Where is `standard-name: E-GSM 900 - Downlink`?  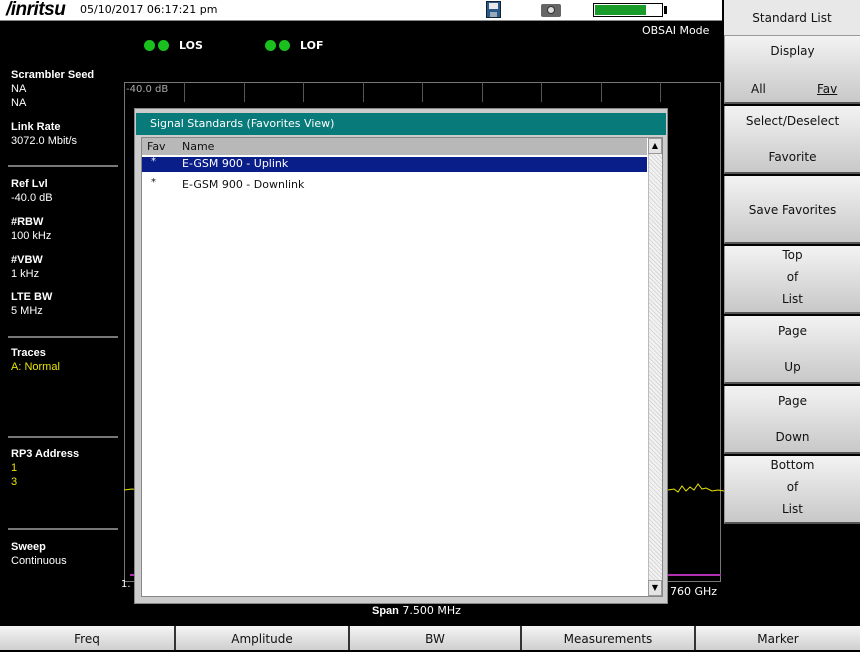 standard-name: E-GSM 900 - Downlink is located at coordinates (243, 184).